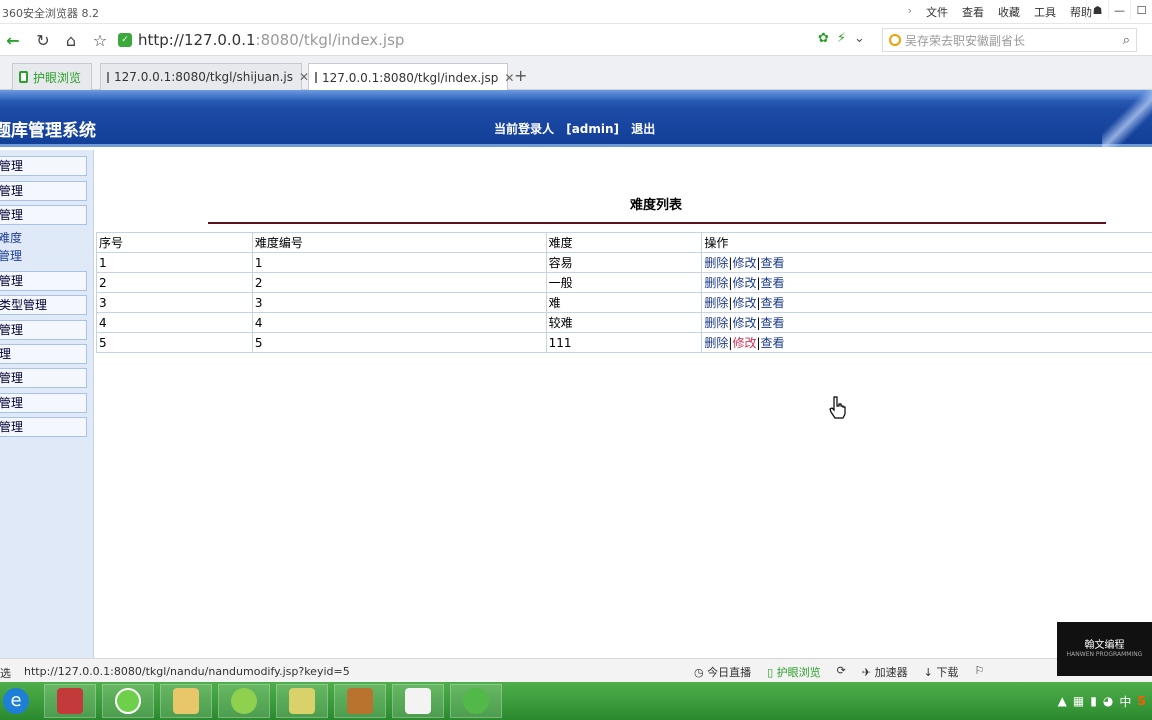 The image size is (1152, 720). I want to click on tab-index: 127.0.0.1:8080/tkgl/index.jsp ✕, so click(411, 77).